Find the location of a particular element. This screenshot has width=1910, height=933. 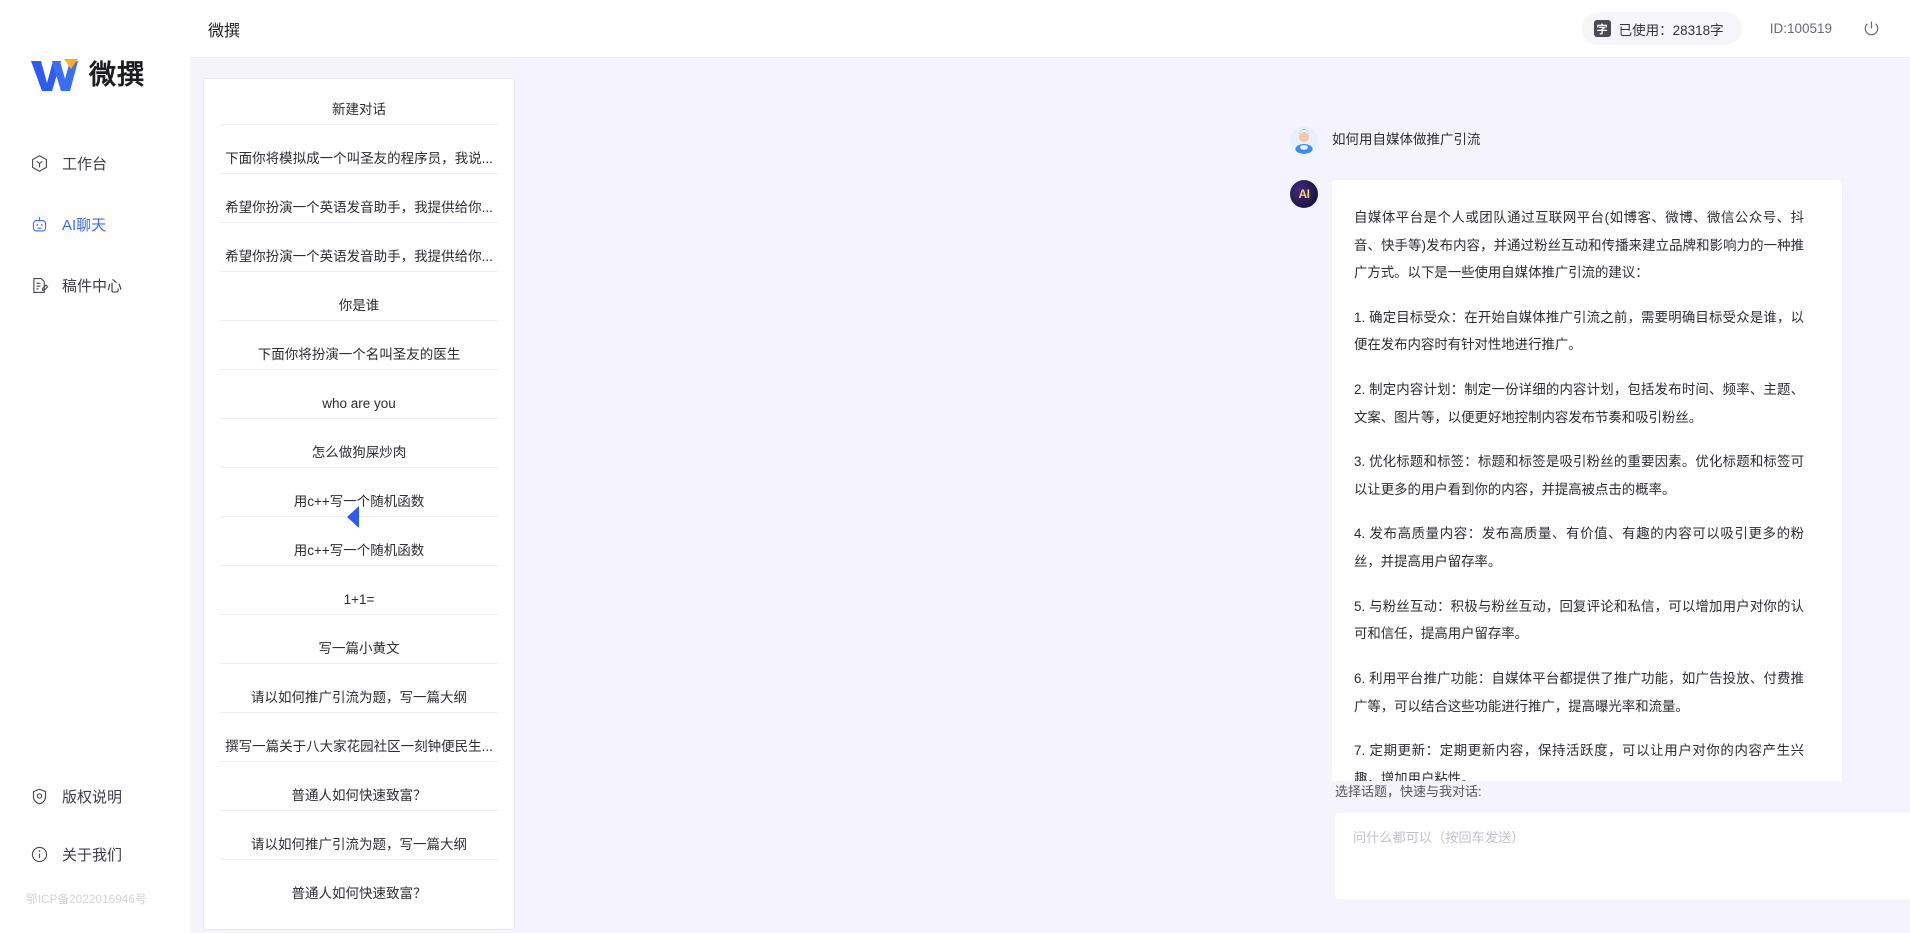

sidebar-footer-nav: 版权说明 关于我们 鄂ICP备2022016946号 is located at coordinates (95, 854).